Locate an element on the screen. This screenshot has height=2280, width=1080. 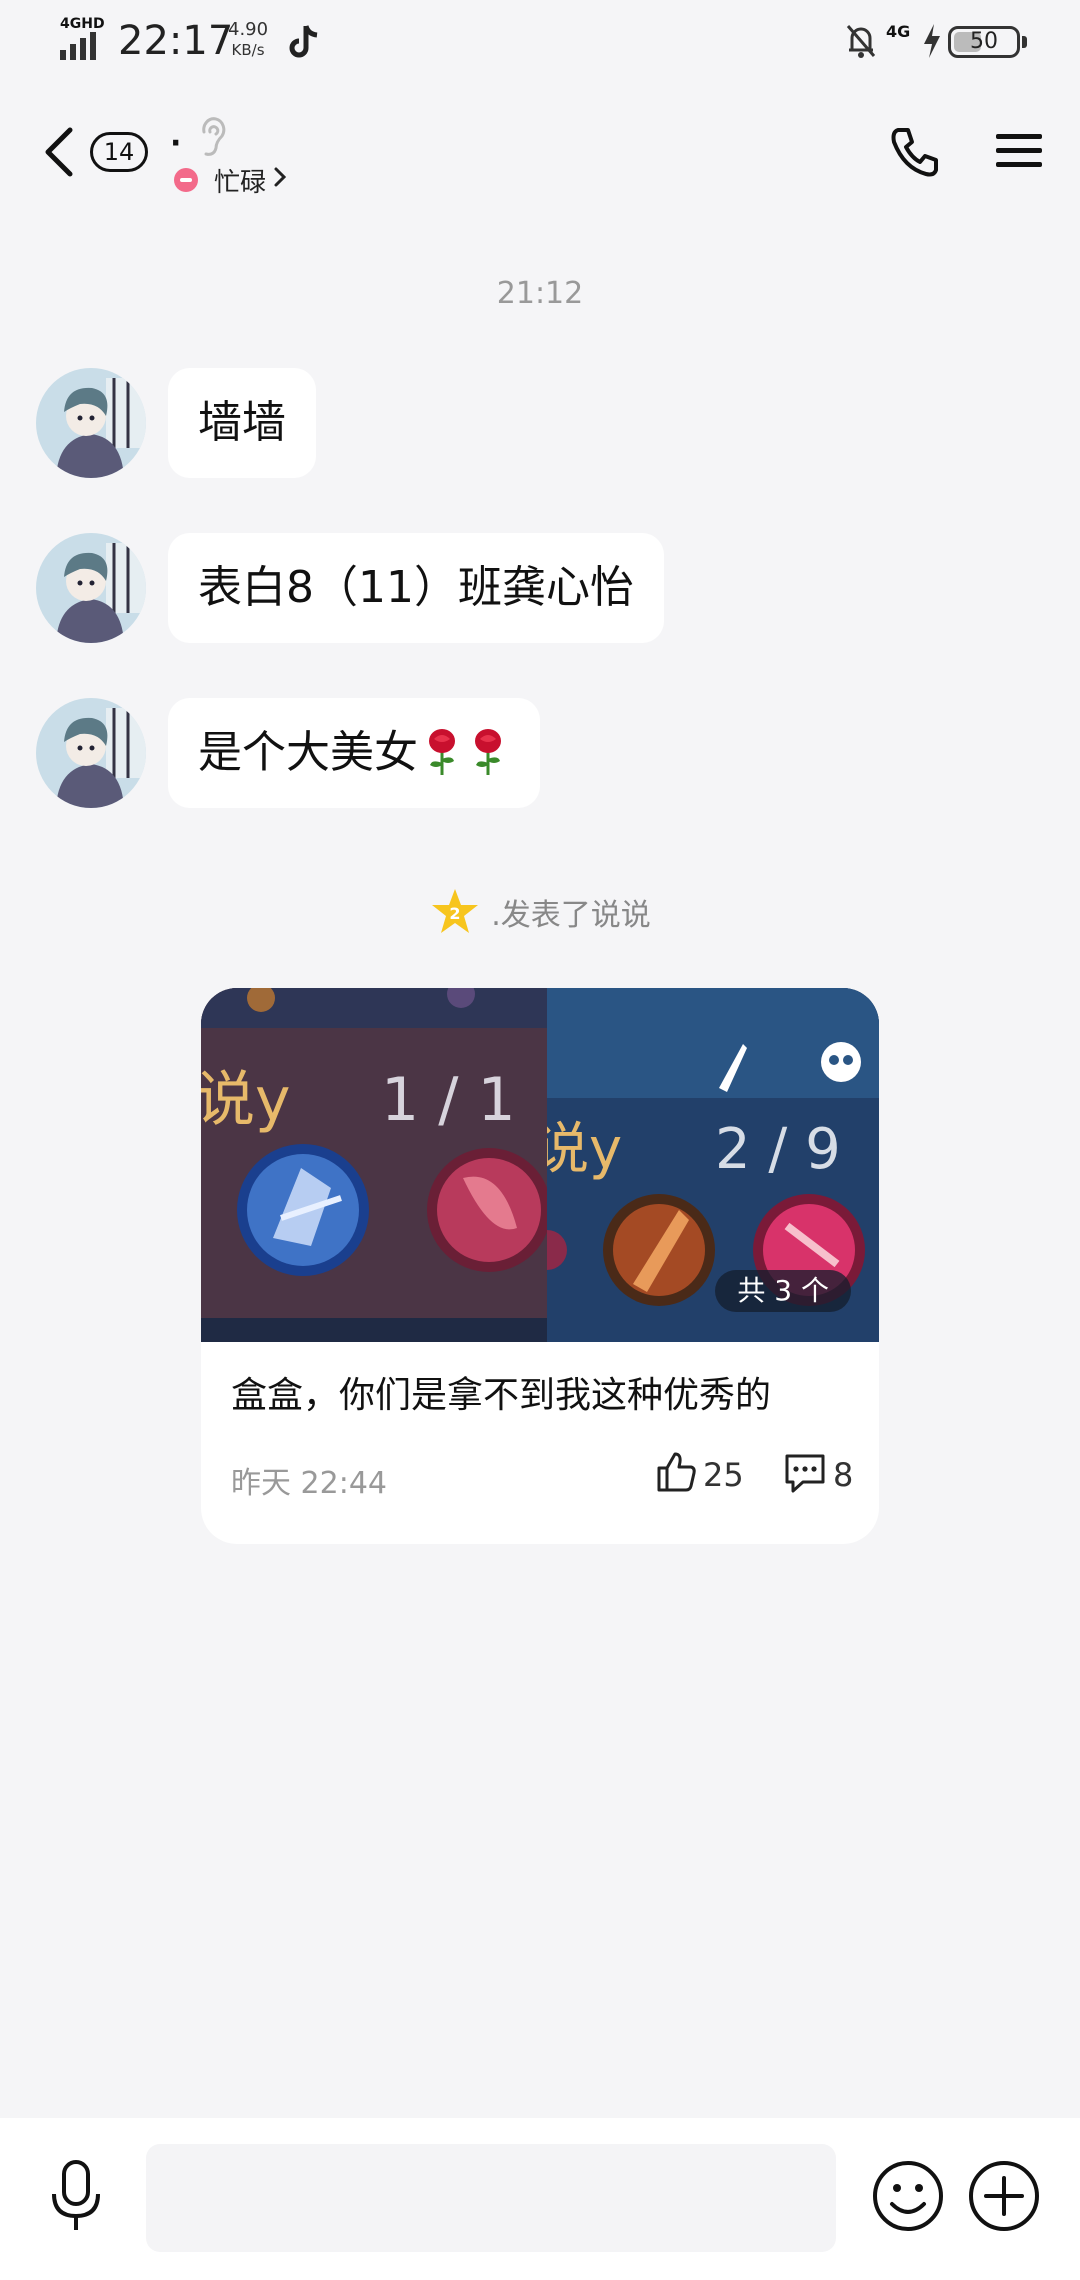
post-images: 说y 1 / 1 说y 2 / 9 共 3 个 is located at coordinates (540, 1165).